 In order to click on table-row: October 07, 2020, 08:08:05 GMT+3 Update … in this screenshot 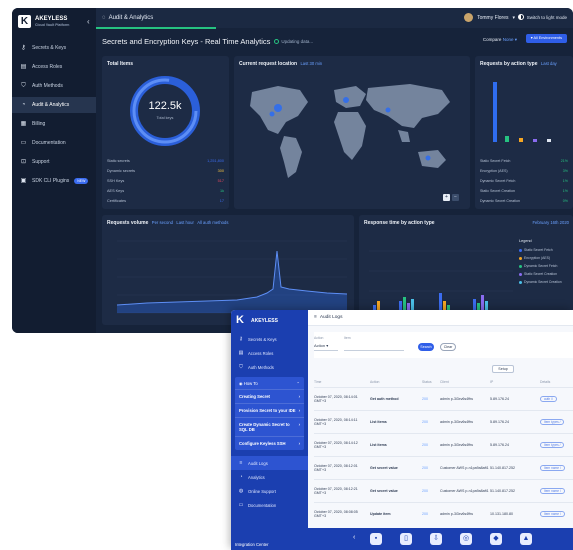, I will do `click(443, 513)`.